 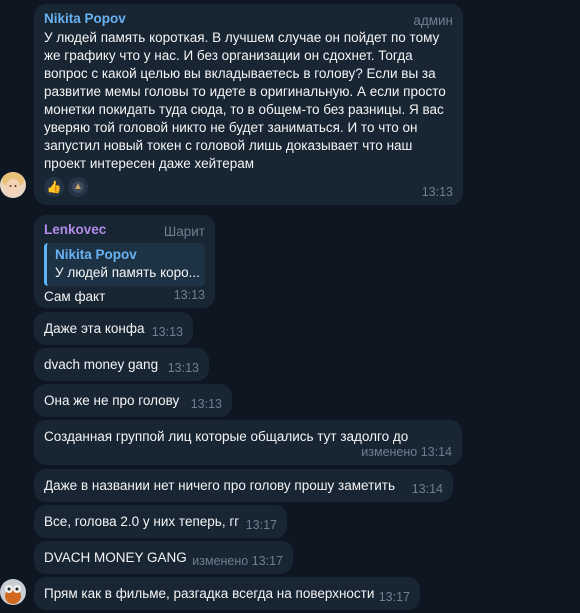 I want to click on reactions-row: 👍, so click(x=66, y=187).